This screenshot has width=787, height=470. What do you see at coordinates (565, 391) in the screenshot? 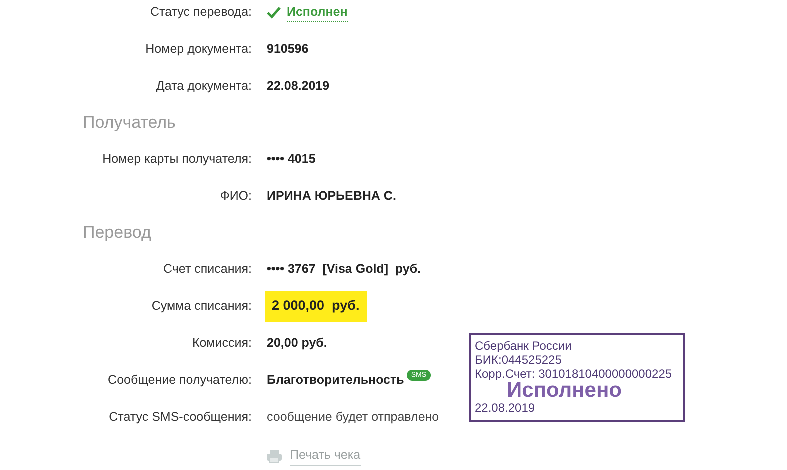
I see `stamp-status: Исполнено` at bounding box center [565, 391].